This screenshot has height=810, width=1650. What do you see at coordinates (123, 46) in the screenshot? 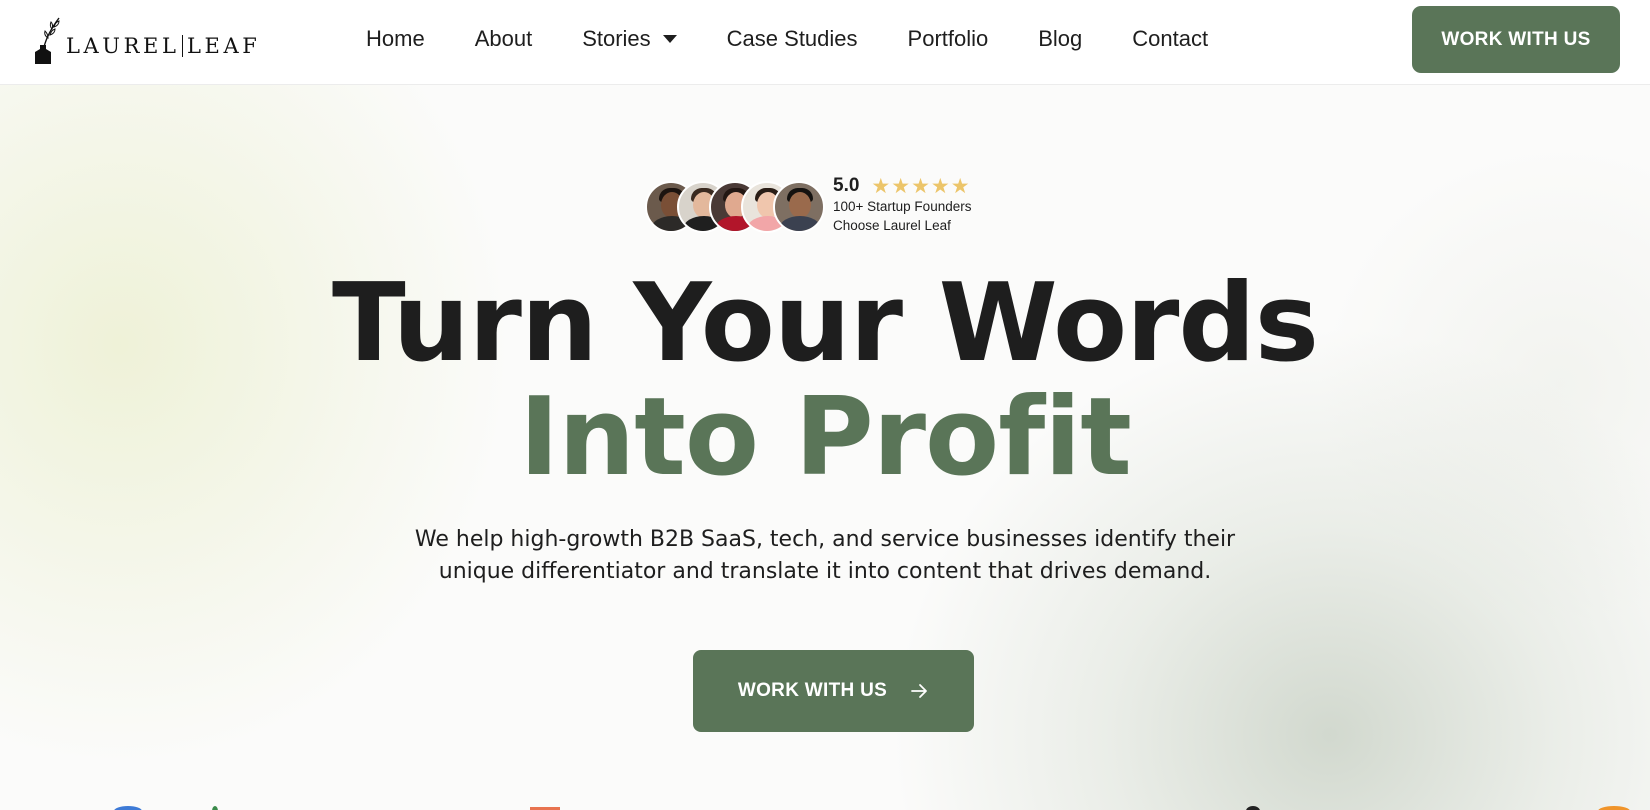
I see `brand-name-left: LAUREL` at bounding box center [123, 46].